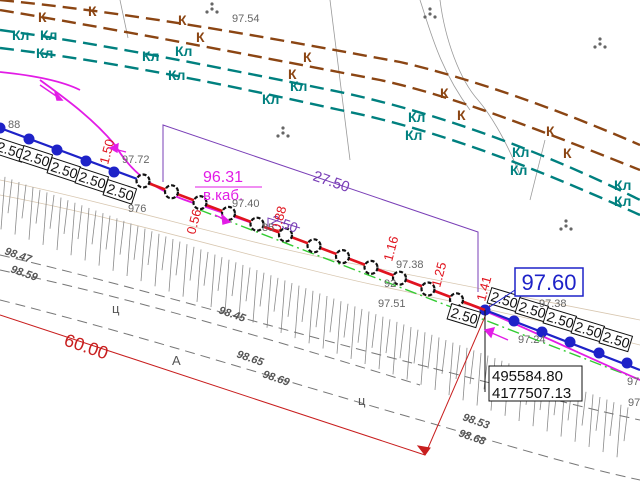  What do you see at coordinates (232, 314) in the screenshot?
I see `elev-label: 98.45` at bounding box center [232, 314].